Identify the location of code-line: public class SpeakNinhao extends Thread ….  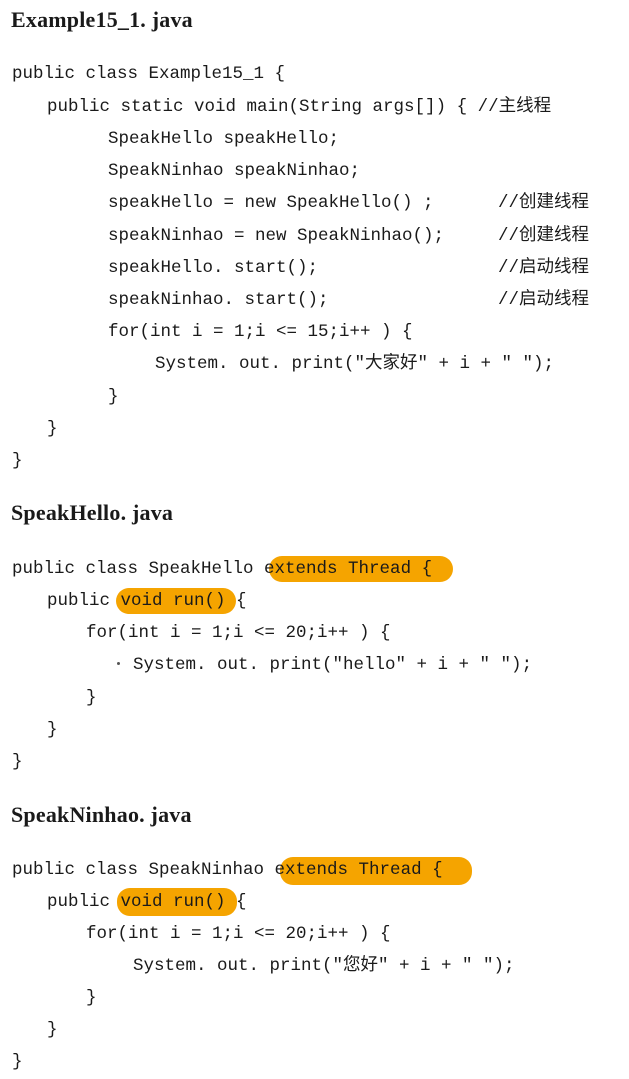
(227, 870).